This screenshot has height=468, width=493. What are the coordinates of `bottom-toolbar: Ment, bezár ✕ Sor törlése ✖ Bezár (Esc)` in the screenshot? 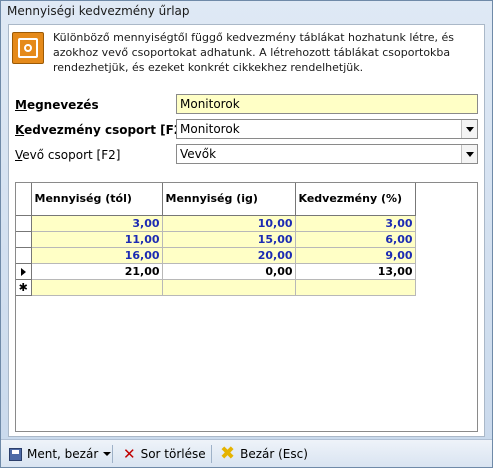 It's located at (246, 453).